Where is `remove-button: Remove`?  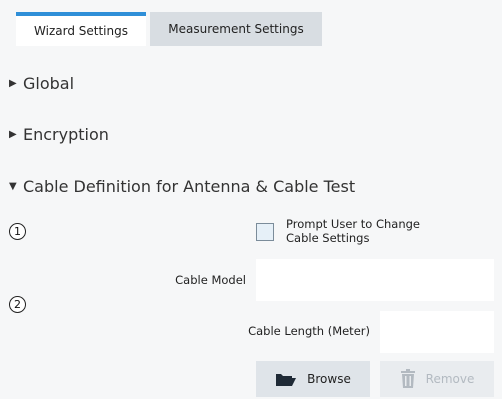 remove-button: Remove is located at coordinates (437, 379).